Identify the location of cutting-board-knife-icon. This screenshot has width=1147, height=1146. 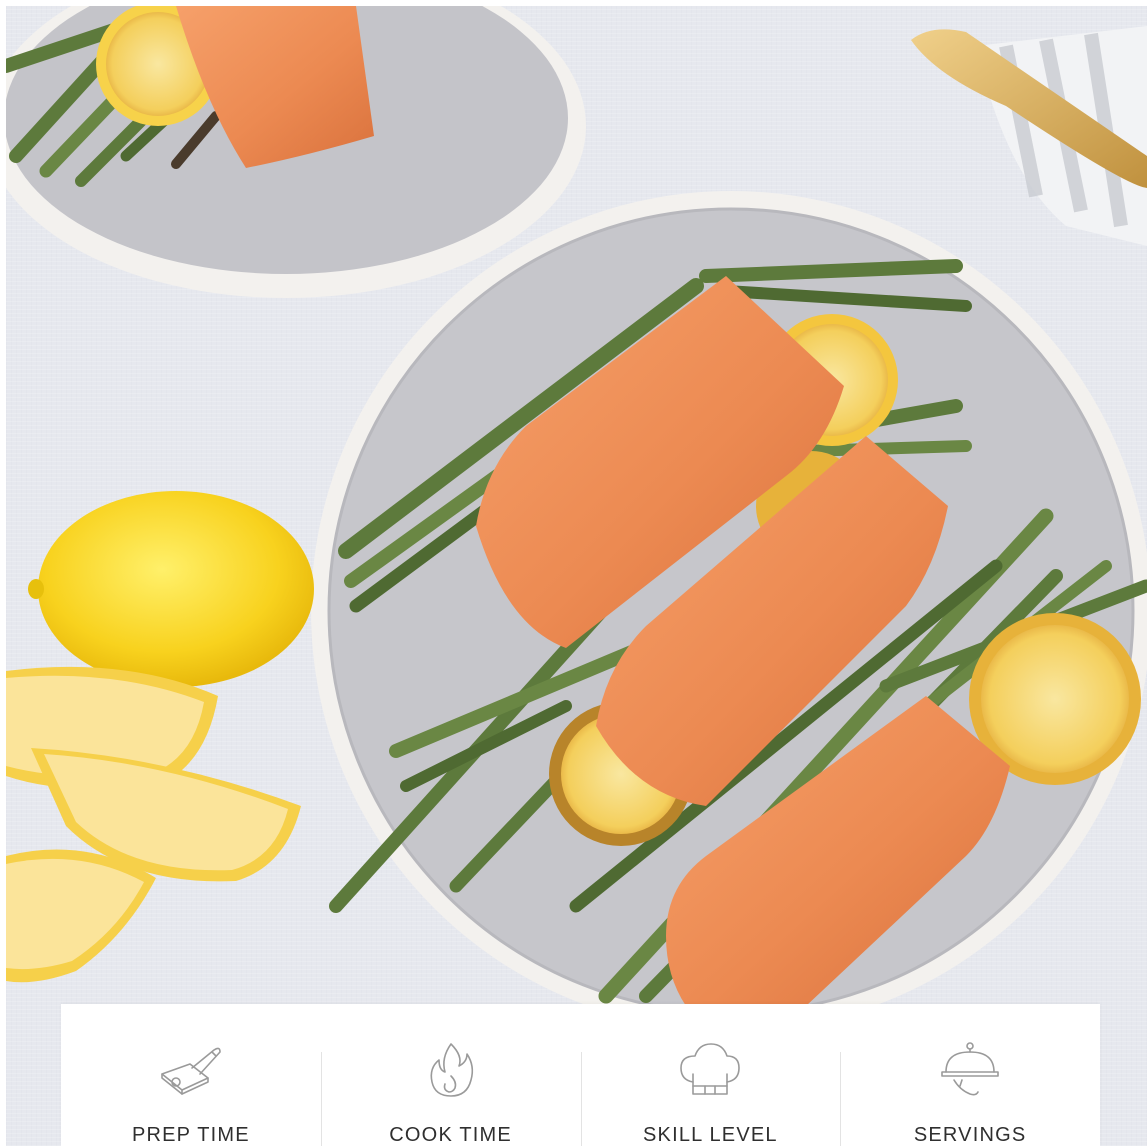
(191, 1070).